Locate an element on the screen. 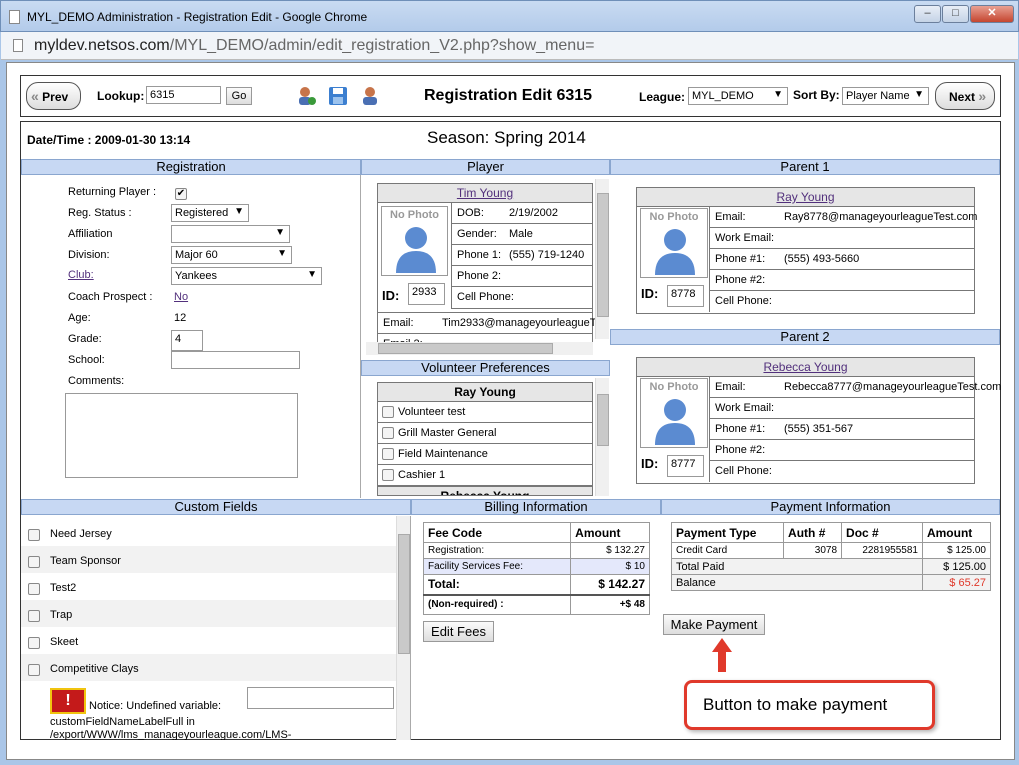 This screenshot has width=1019, height=765. comments-label: Comments: is located at coordinates (96, 381).